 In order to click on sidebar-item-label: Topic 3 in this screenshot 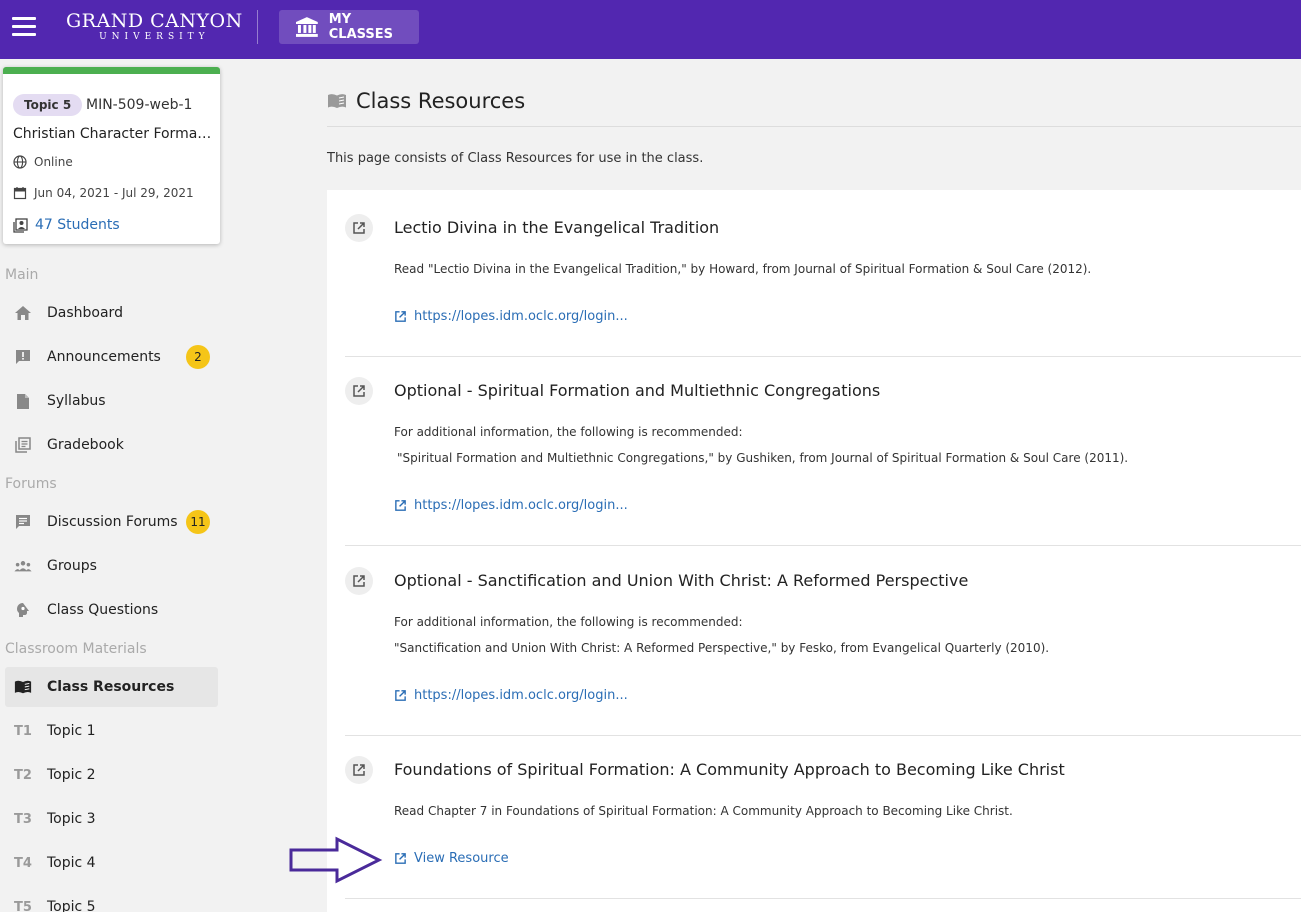, I will do `click(71, 819)`.